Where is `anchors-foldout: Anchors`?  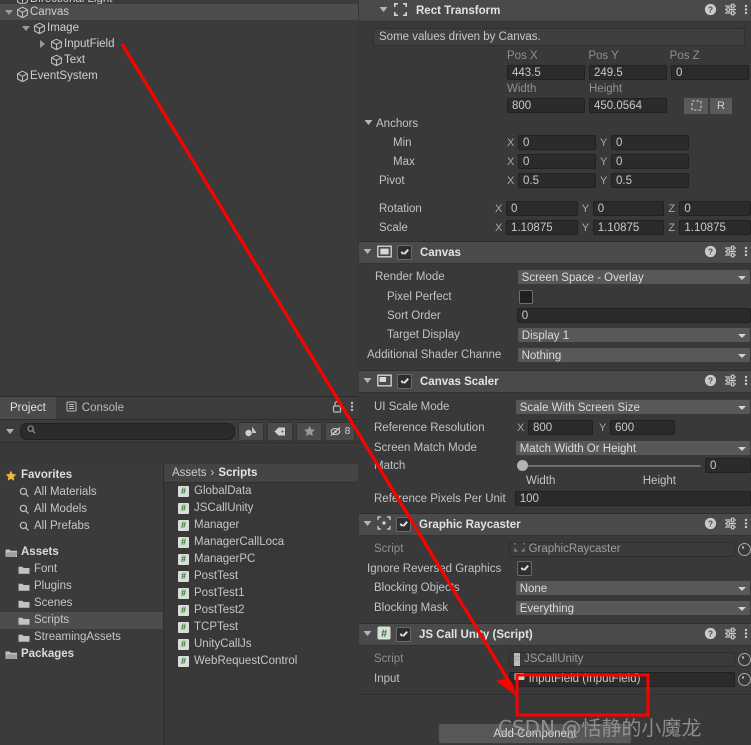
anchors-foldout: Anchors is located at coordinates (555, 124).